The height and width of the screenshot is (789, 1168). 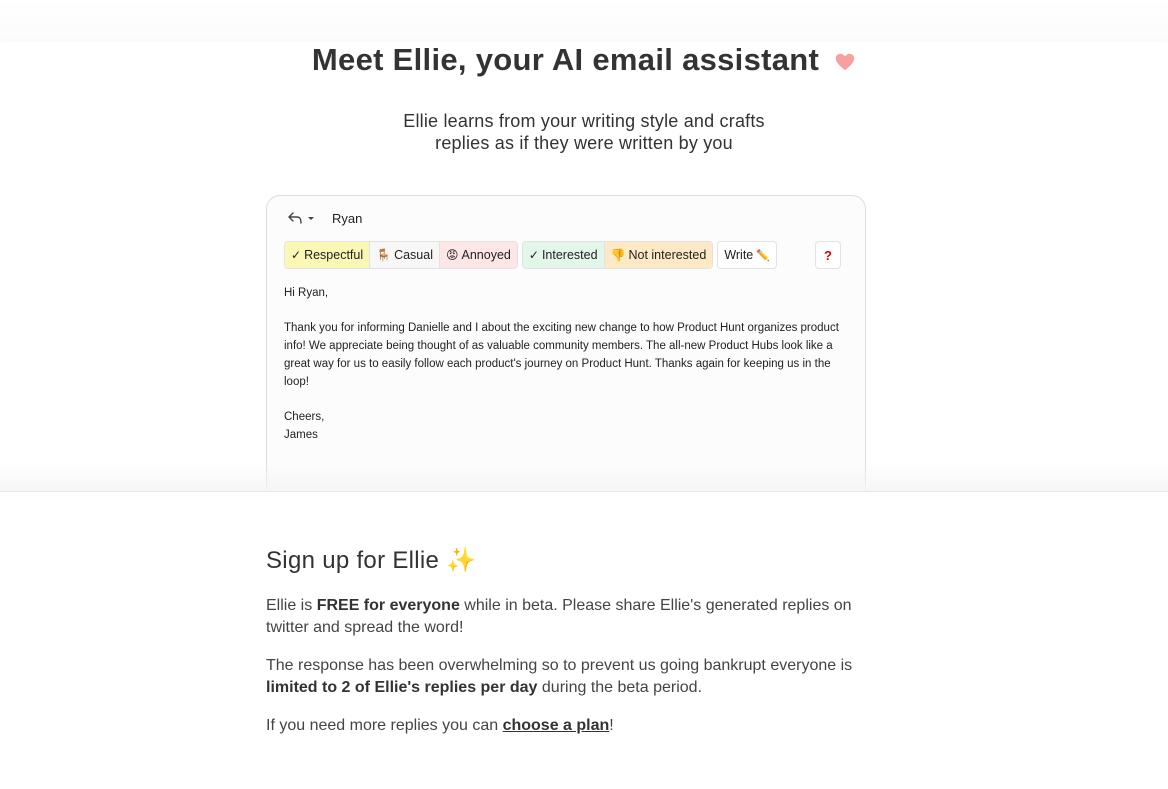 What do you see at coordinates (413, 255) in the screenshot?
I see `tone-casual-label: Casual` at bounding box center [413, 255].